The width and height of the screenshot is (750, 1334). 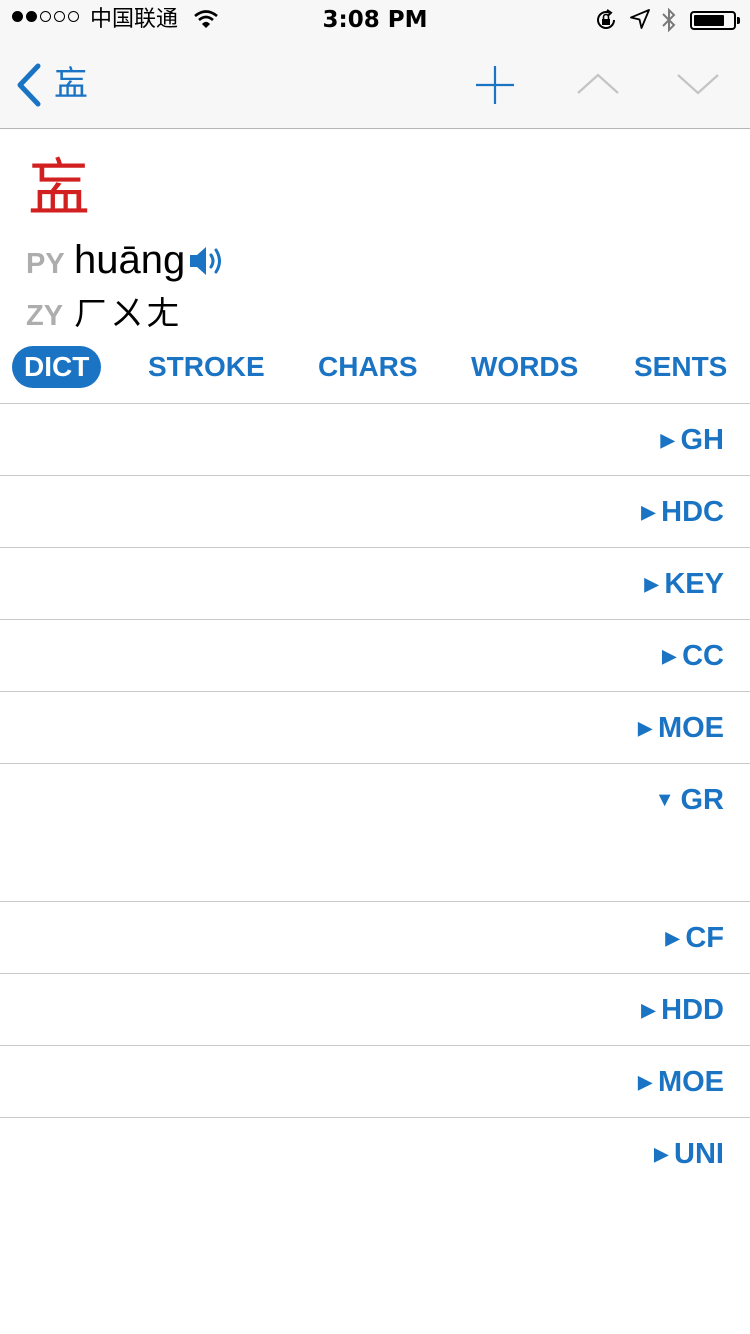 What do you see at coordinates (71, 84) in the screenshot?
I see `back-button-label: 衁` at bounding box center [71, 84].